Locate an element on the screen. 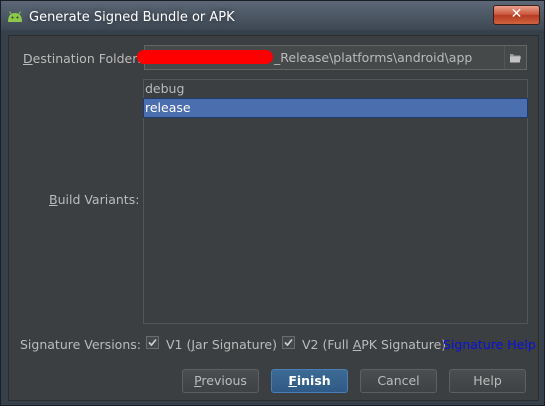 The width and height of the screenshot is (545, 406). v1-signature-checkbox is located at coordinates (152, 342).